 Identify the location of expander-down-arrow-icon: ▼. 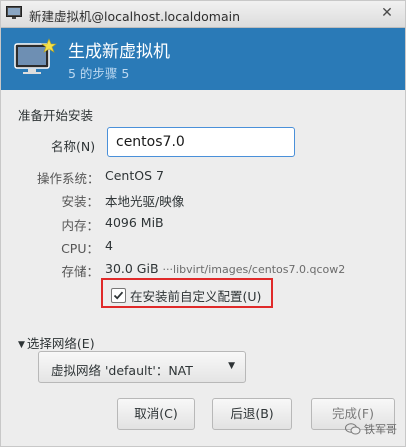
(21, 345).